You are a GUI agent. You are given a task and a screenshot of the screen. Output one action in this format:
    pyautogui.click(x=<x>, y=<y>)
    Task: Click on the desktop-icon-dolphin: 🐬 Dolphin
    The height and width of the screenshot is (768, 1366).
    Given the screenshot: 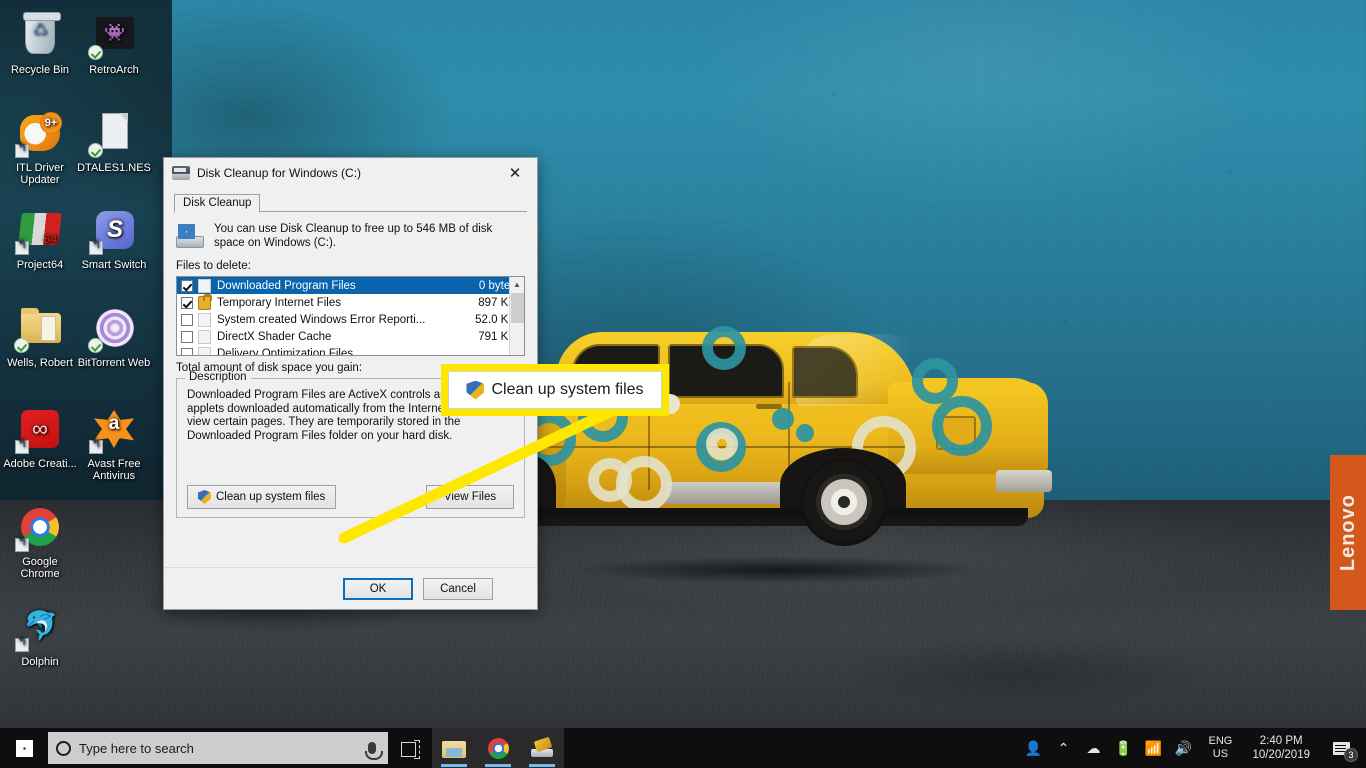 What is the action you would take?
    pyautogui.click(x=40, y=637)
    